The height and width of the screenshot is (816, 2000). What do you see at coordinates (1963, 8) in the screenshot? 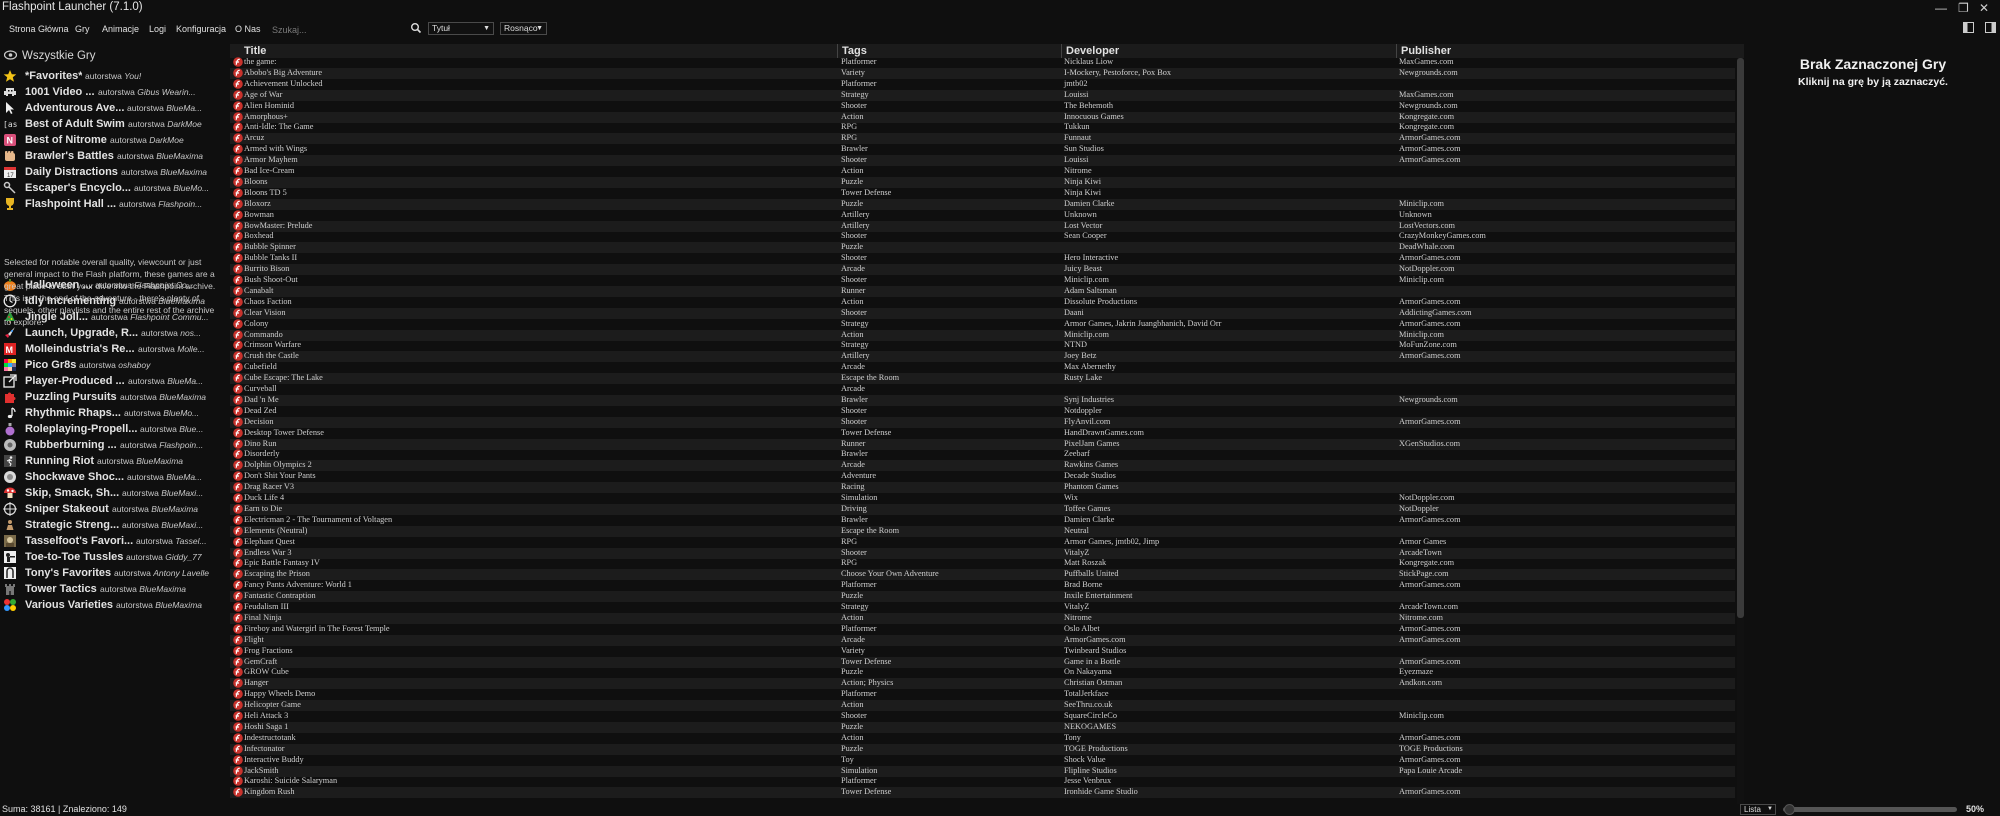
I see `maximize-button: ❐` at bounding box center [1963, 8].